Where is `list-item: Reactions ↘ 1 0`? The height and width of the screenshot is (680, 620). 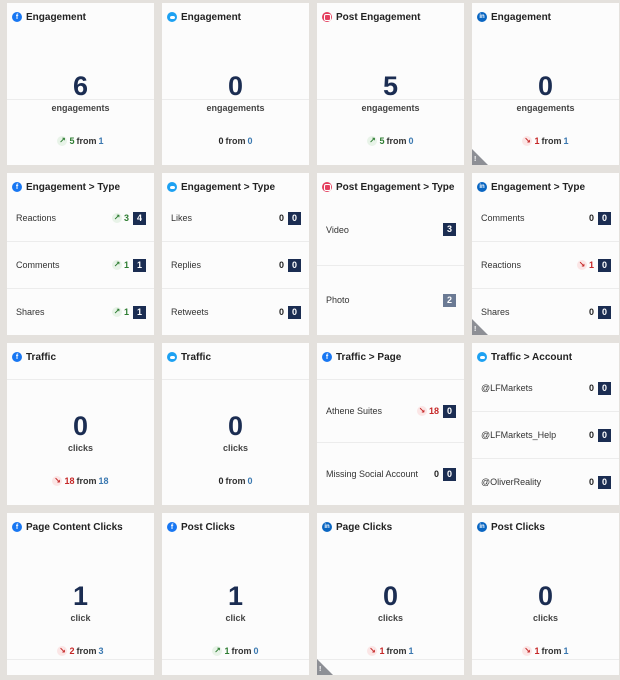
list-item: Reactions ↘ 1 0 is located at coordinates (545, 264).